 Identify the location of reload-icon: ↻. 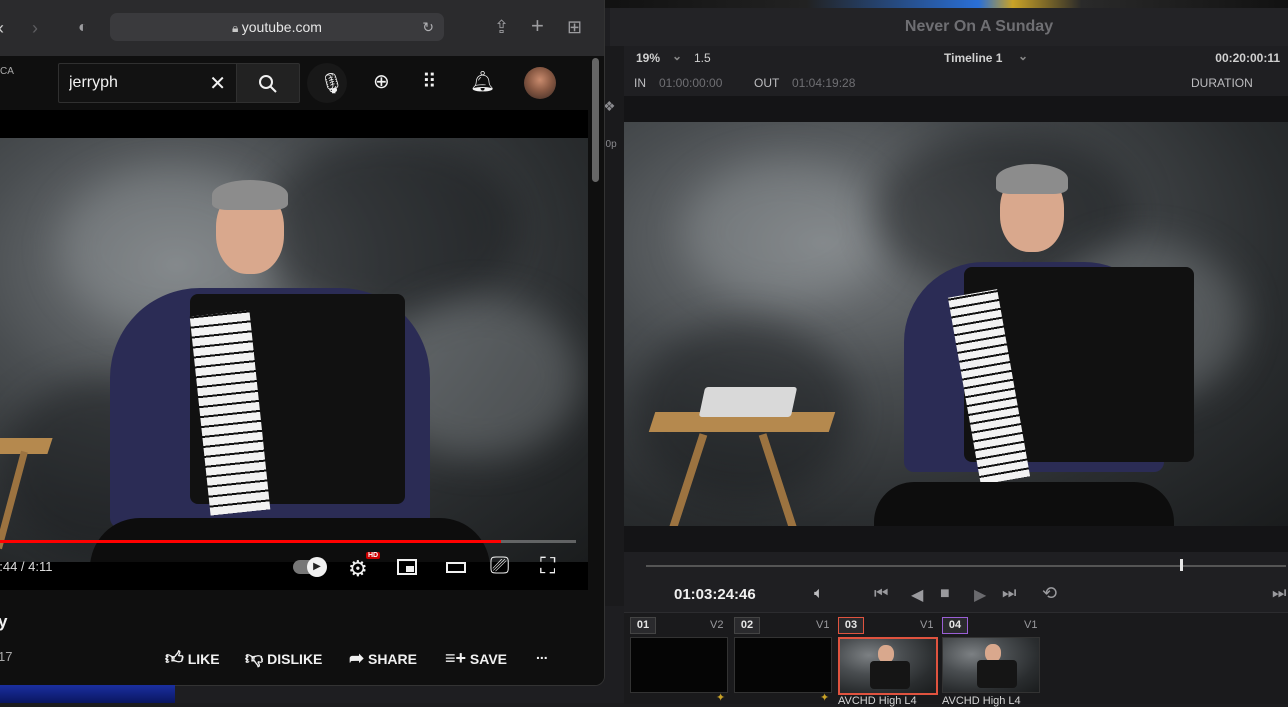
(428, 27).